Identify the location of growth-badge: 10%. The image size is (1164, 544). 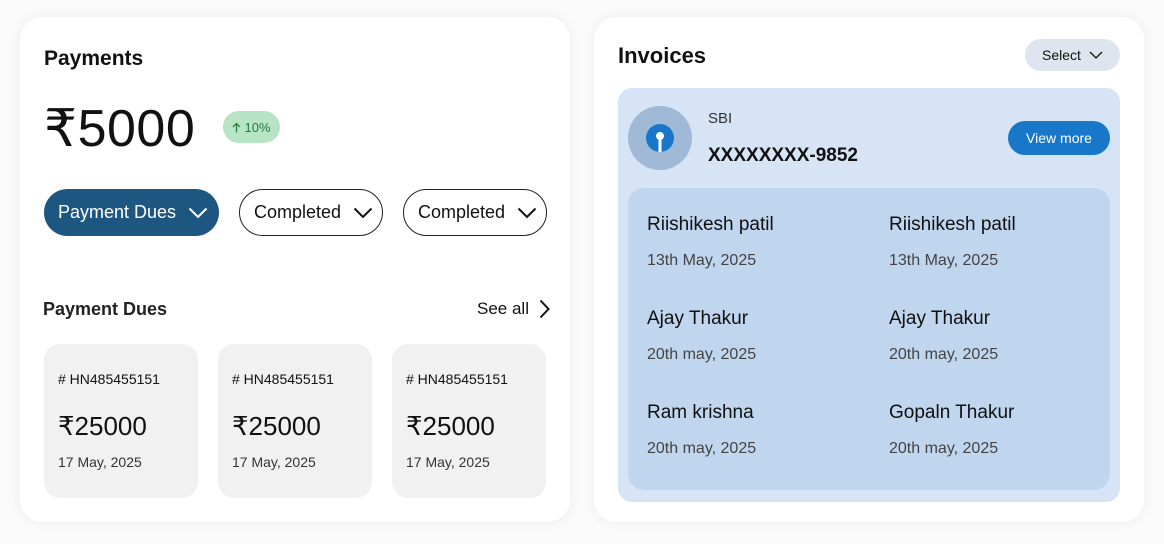
(251, 127).